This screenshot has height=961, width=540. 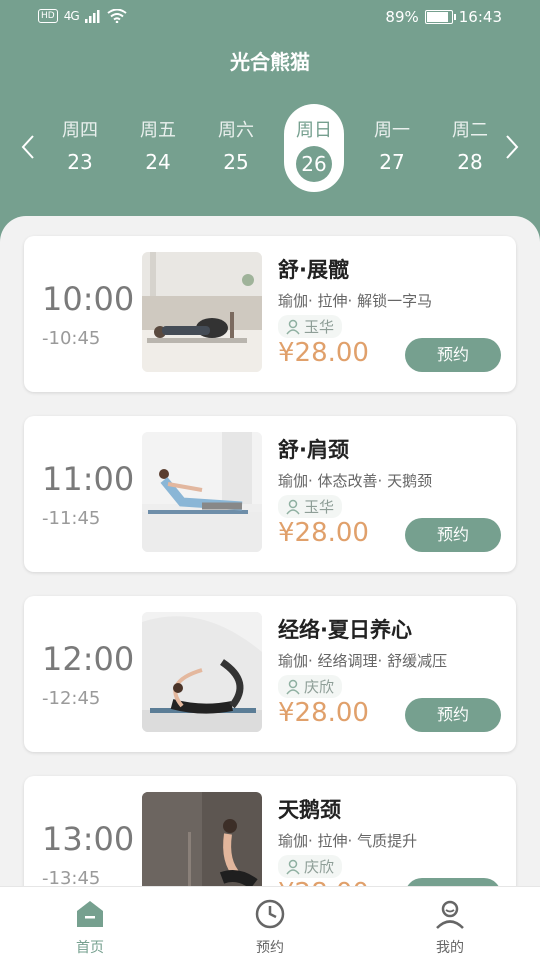 I want to click on class-end-time: -13:45, so click(x=71, y=877).